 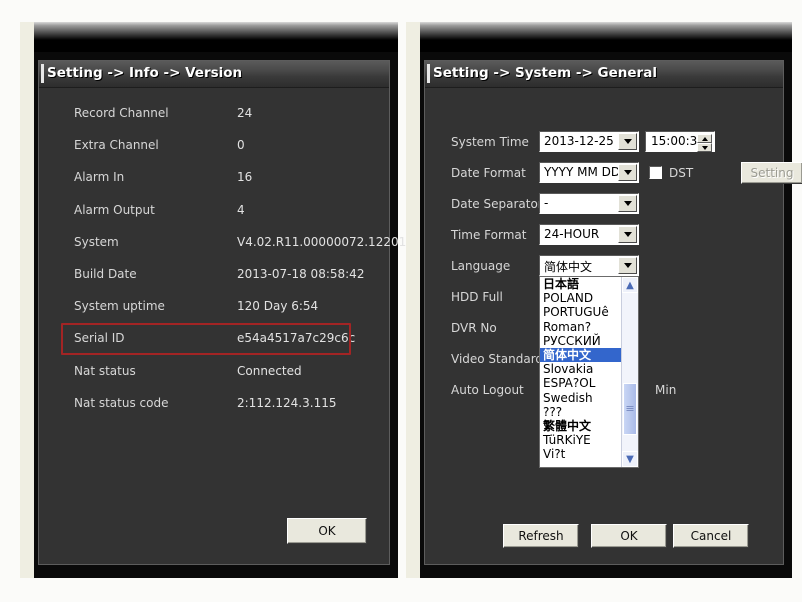 What do you see at coordinates (322, 241) in the screenshot?
I see `info-row-value: V4.02.R11.00000072.12201` at bounding box center [322, 241].